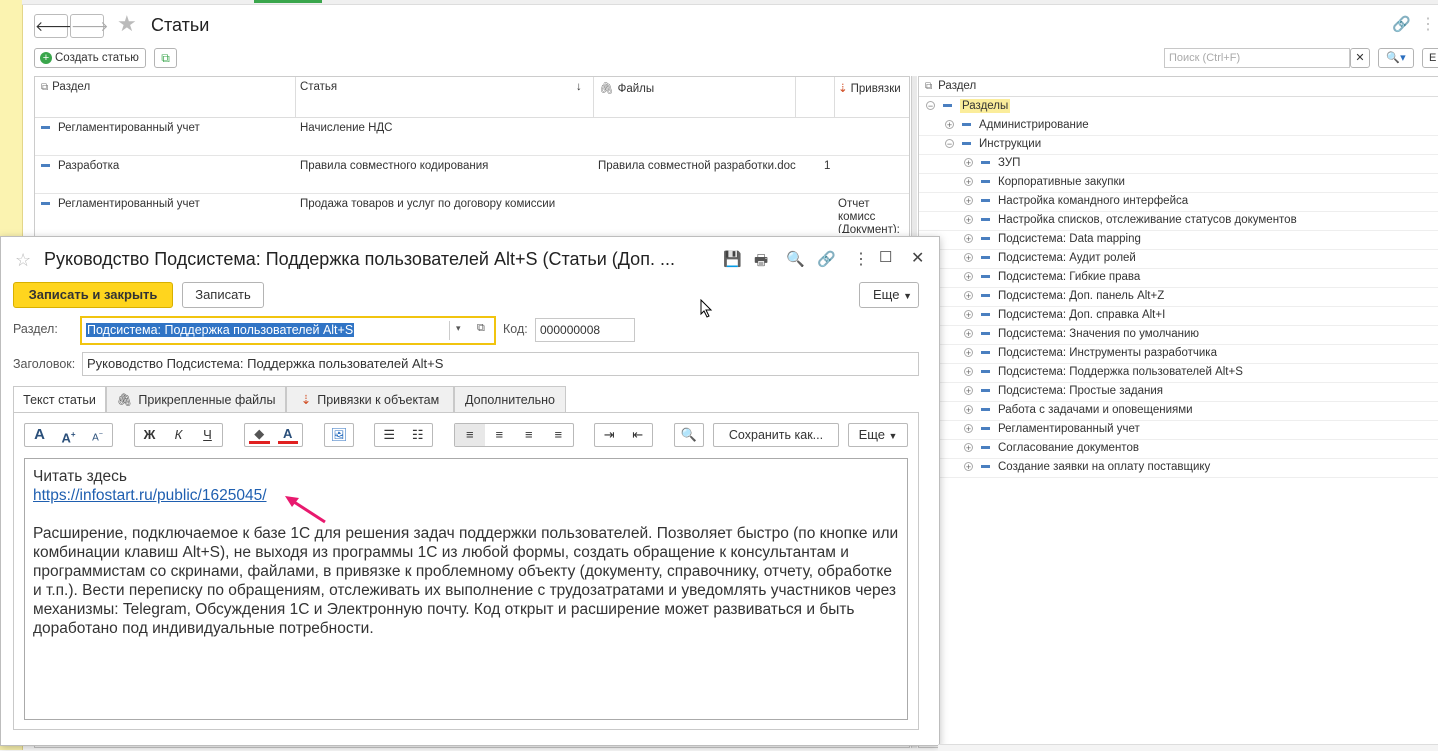 This screenshot has height=751, width=1438. Describe the element at coordinates (638, 435) in the screenshot. I see `indent-decrease-icon: ⇤` at that location.